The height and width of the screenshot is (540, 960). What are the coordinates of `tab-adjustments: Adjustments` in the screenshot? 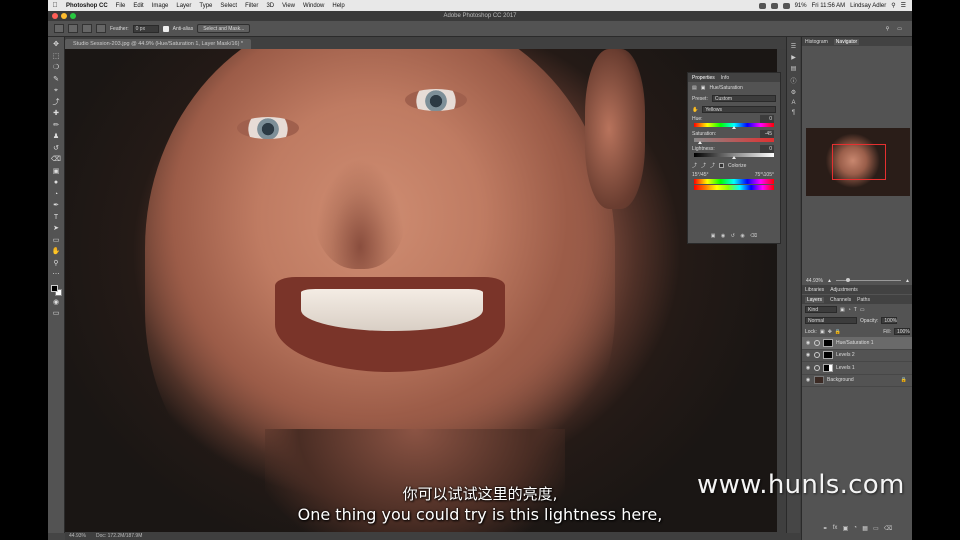 It's located at (844, 290).